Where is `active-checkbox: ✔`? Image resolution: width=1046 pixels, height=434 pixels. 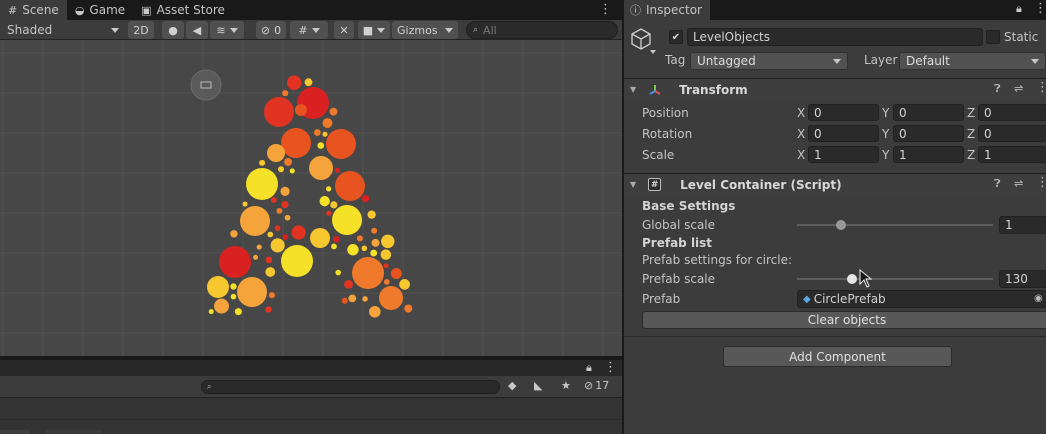
active-checkbox: ✔ is located at coordinates (676, 37).